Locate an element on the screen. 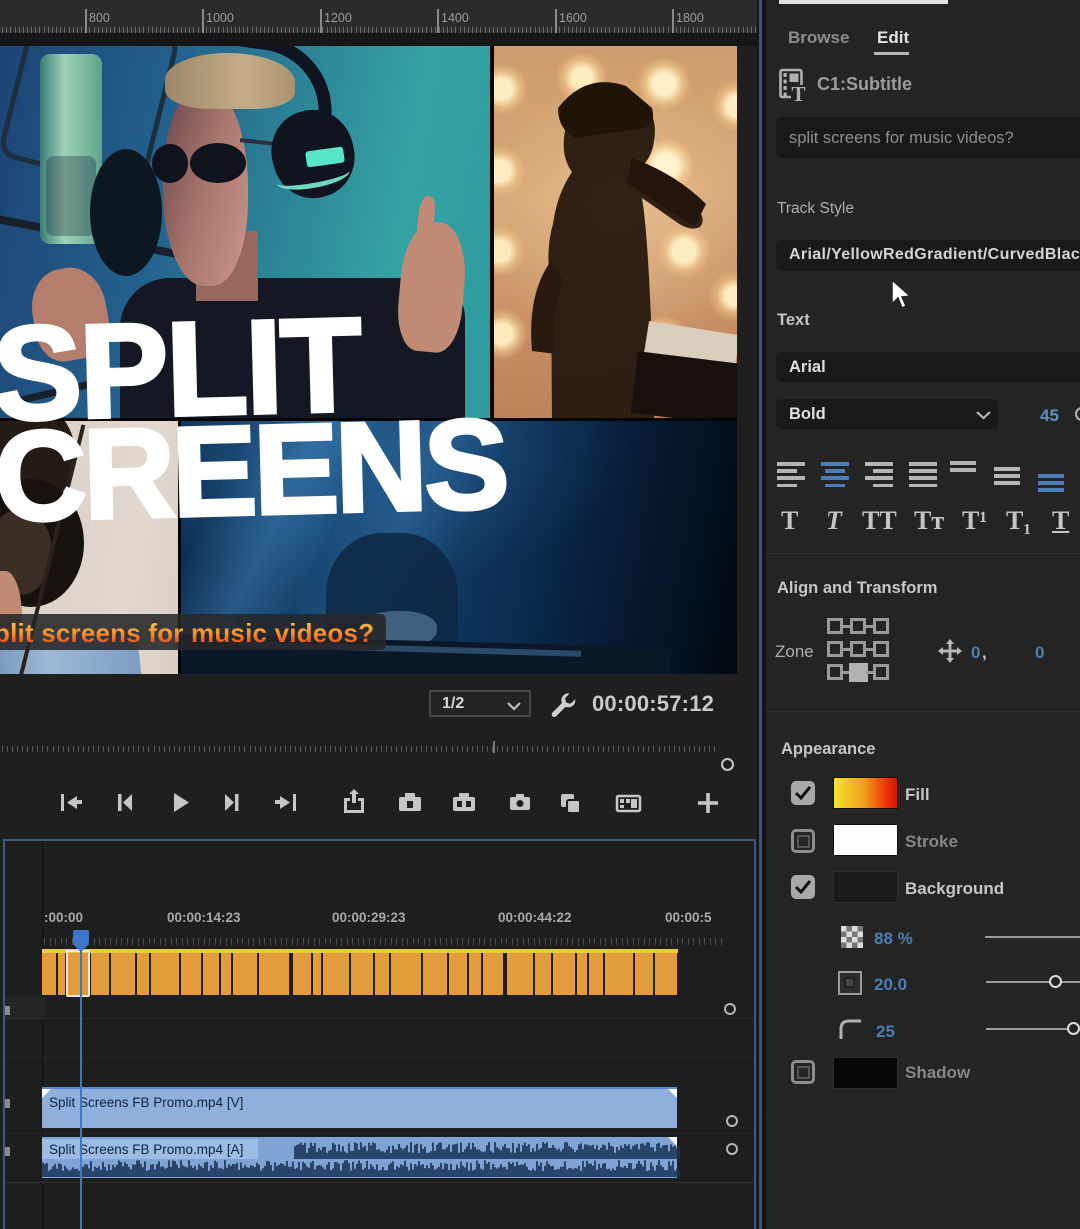  svg-text: T is located at coordinates (799, 93).